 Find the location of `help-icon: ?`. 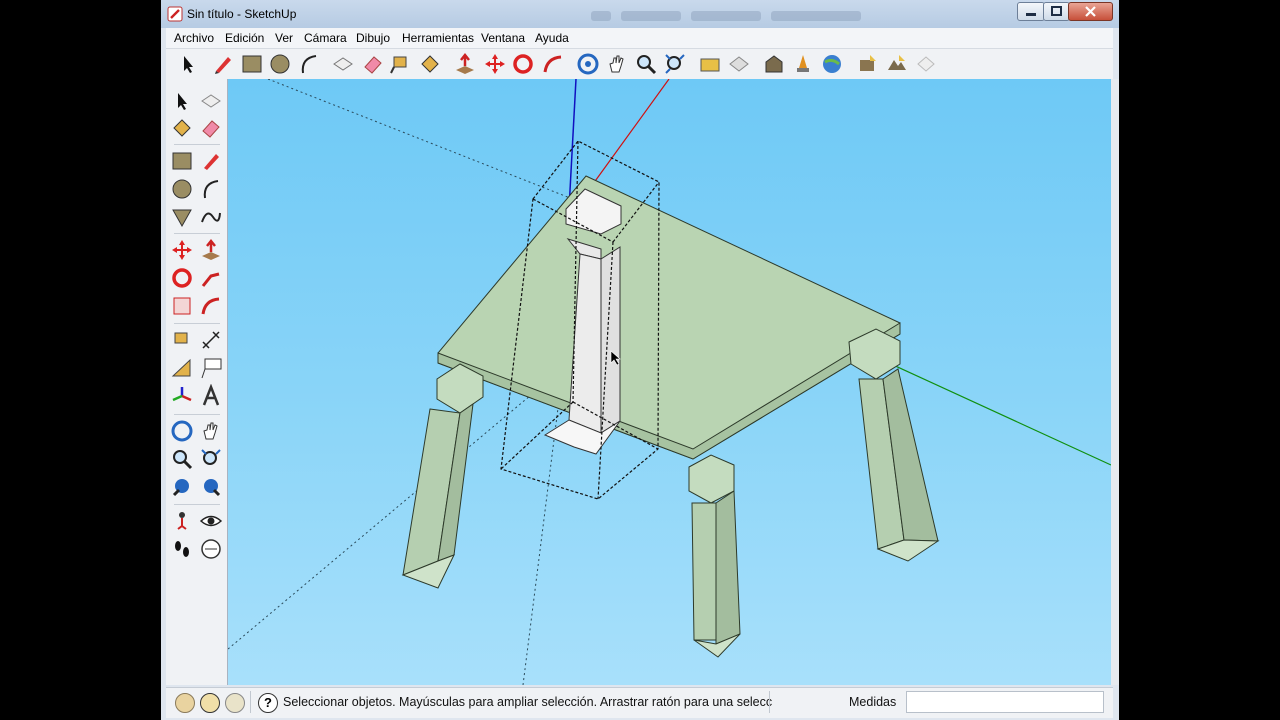

help-icon: ? is located at coordinates (268, 703).